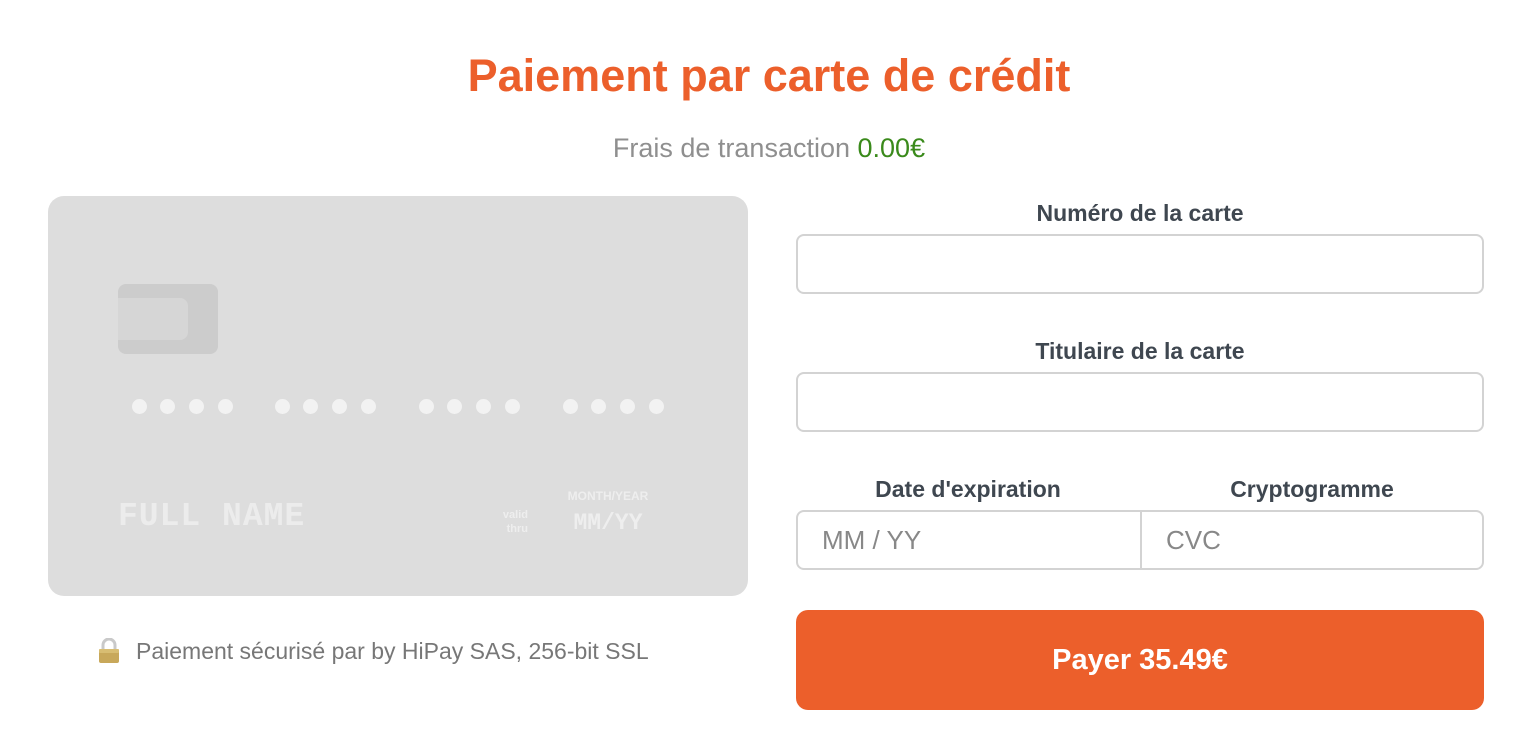  I want to click on pay-button: Payer 35.49€, so click(1140, 660).